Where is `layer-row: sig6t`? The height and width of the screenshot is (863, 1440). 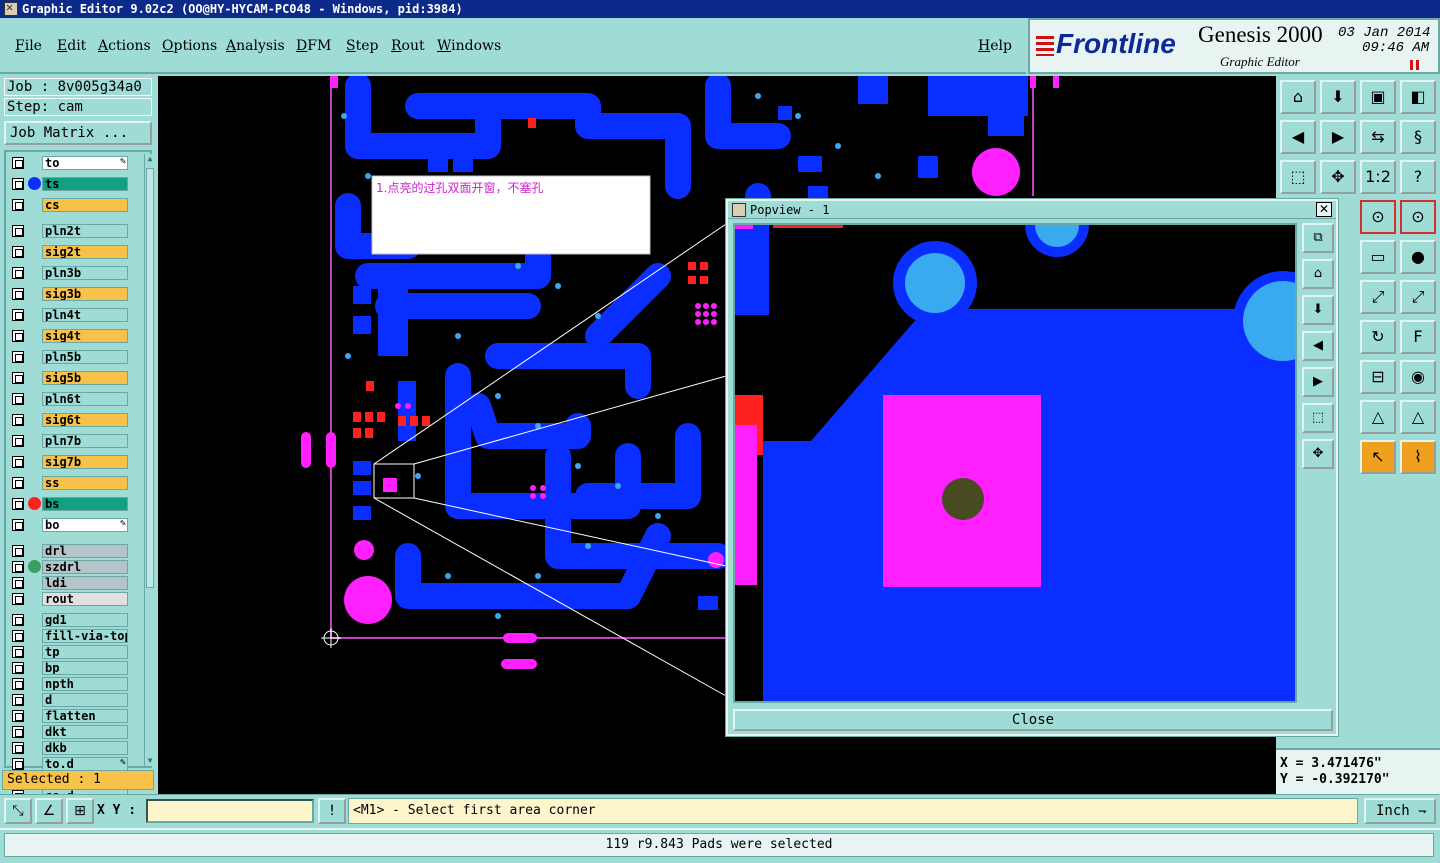
layer-row: sig6t is located at coordinates (69, 420).